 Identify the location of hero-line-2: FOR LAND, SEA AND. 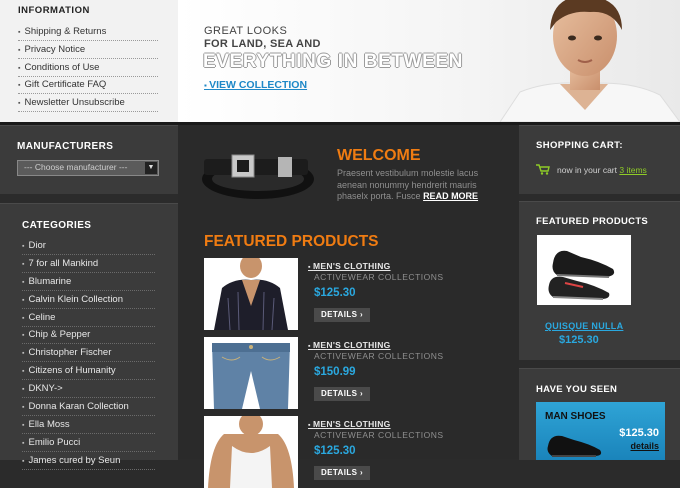
(262, 44).